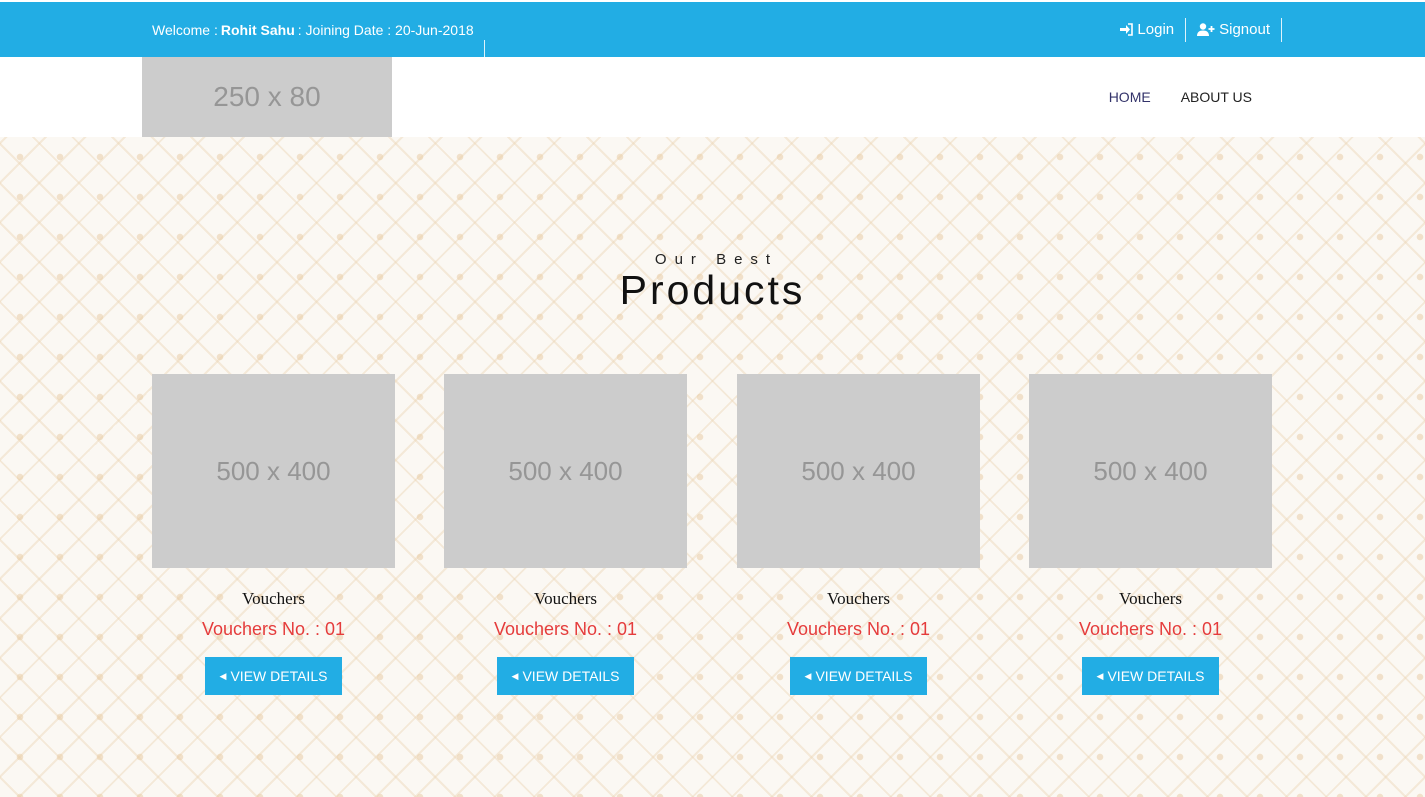  What do you see at coordinates (267, 97) in the screenshot?
I see `logo-placeholder: 250 x 80` at bounding box center [267, 97].